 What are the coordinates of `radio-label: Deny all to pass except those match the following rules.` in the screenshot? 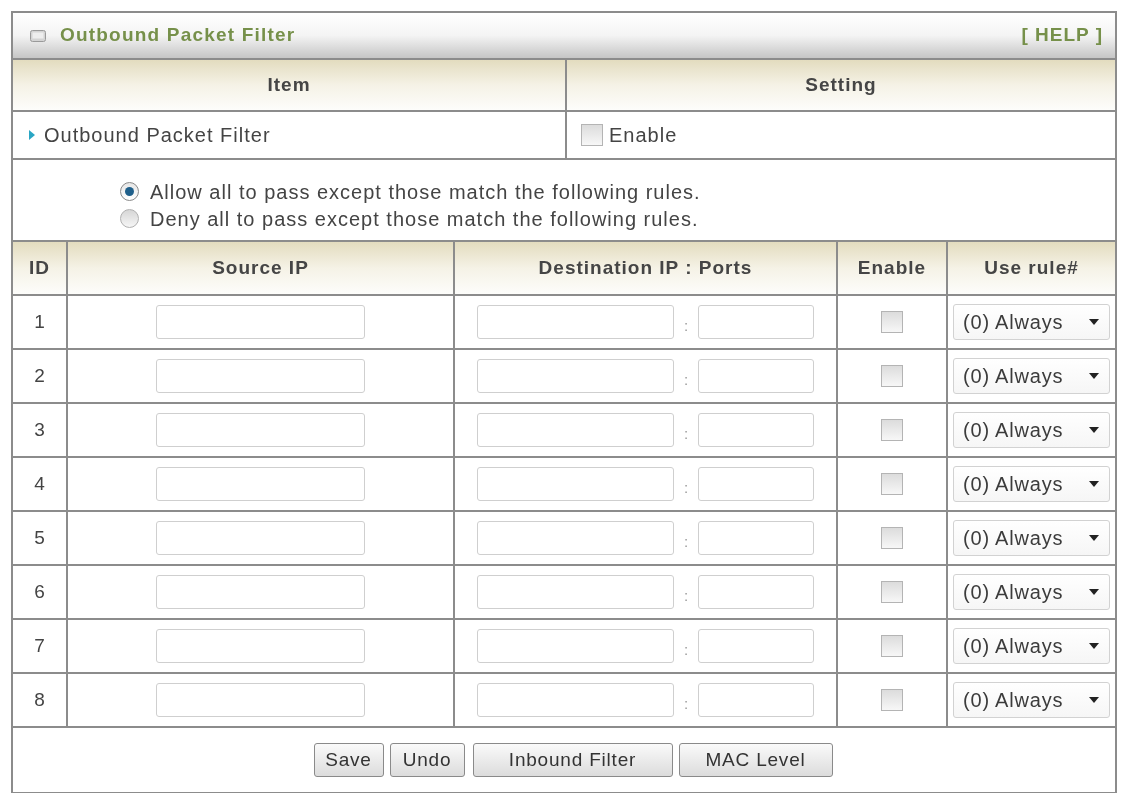 It's located at (424, 219).